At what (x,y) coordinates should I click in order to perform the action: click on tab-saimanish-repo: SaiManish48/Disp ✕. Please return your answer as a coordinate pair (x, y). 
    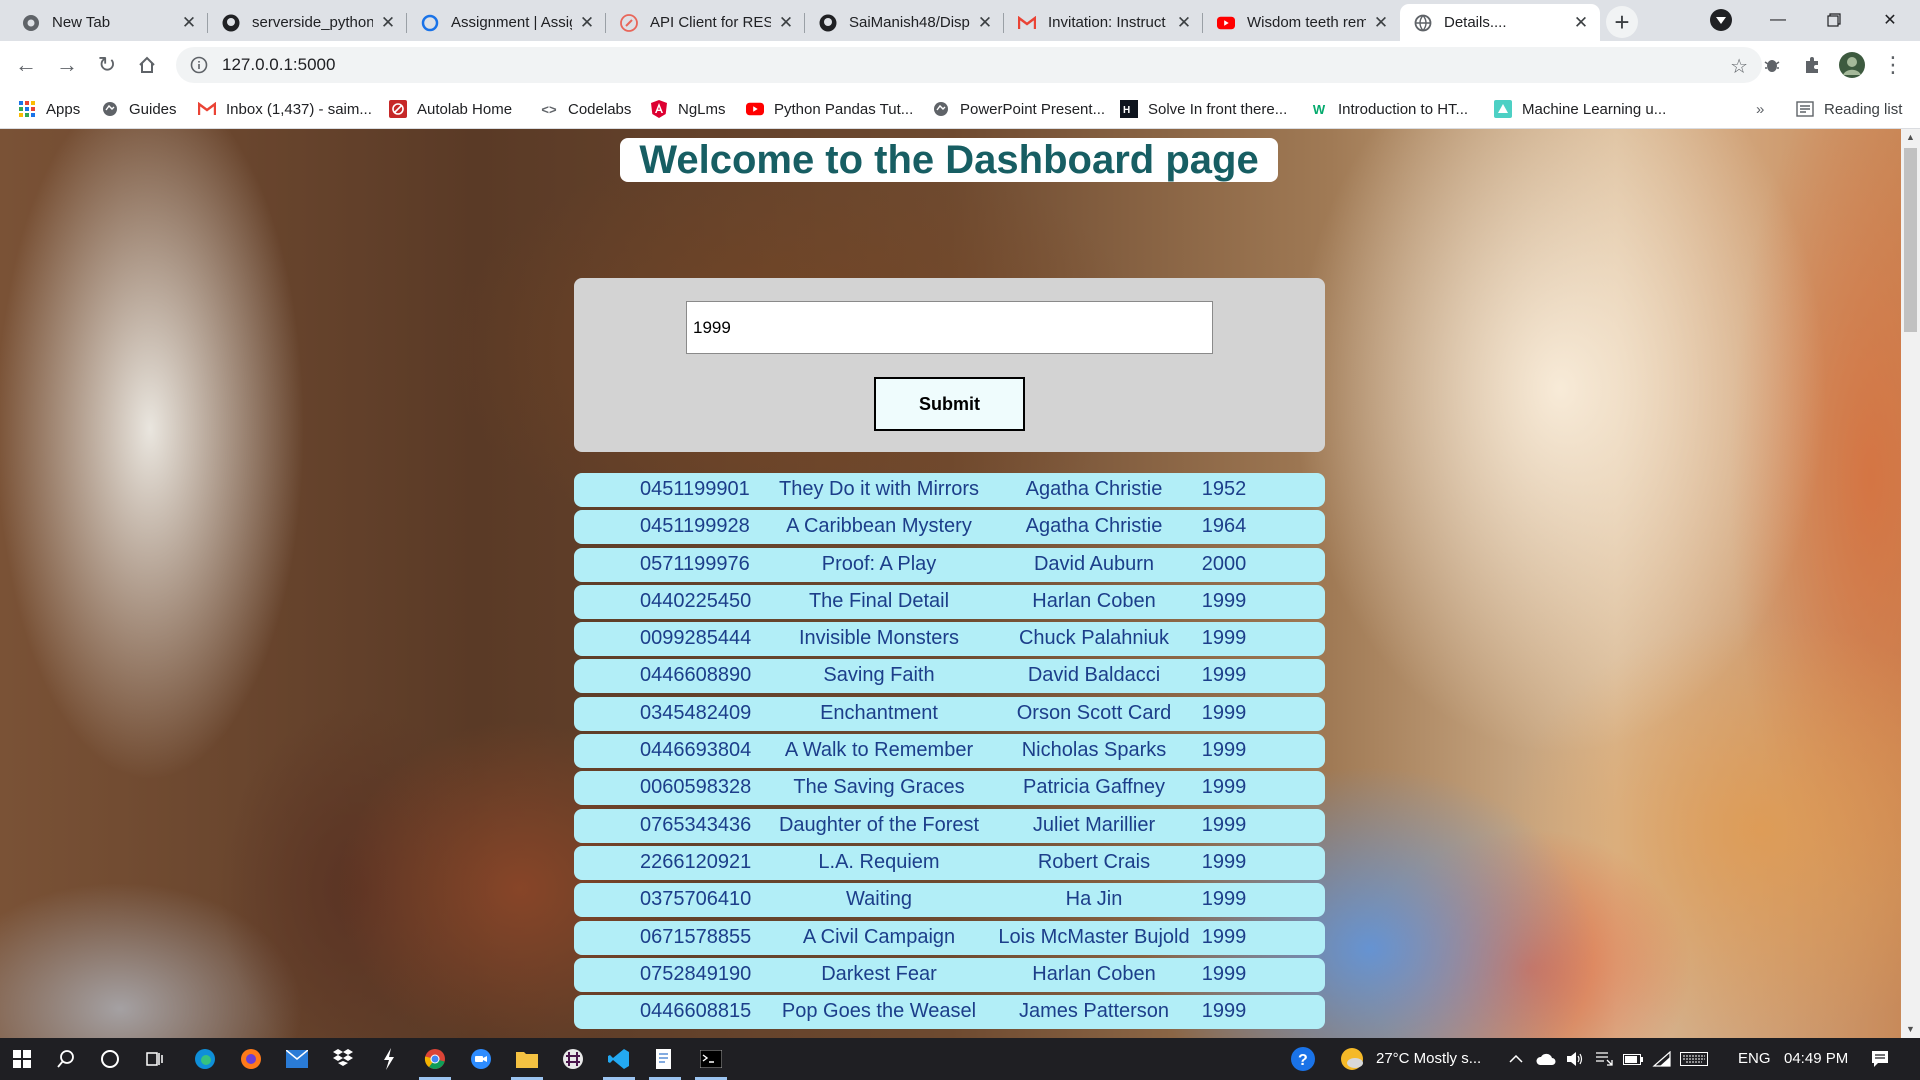
    Looking at the image, I should click on (904, 22).